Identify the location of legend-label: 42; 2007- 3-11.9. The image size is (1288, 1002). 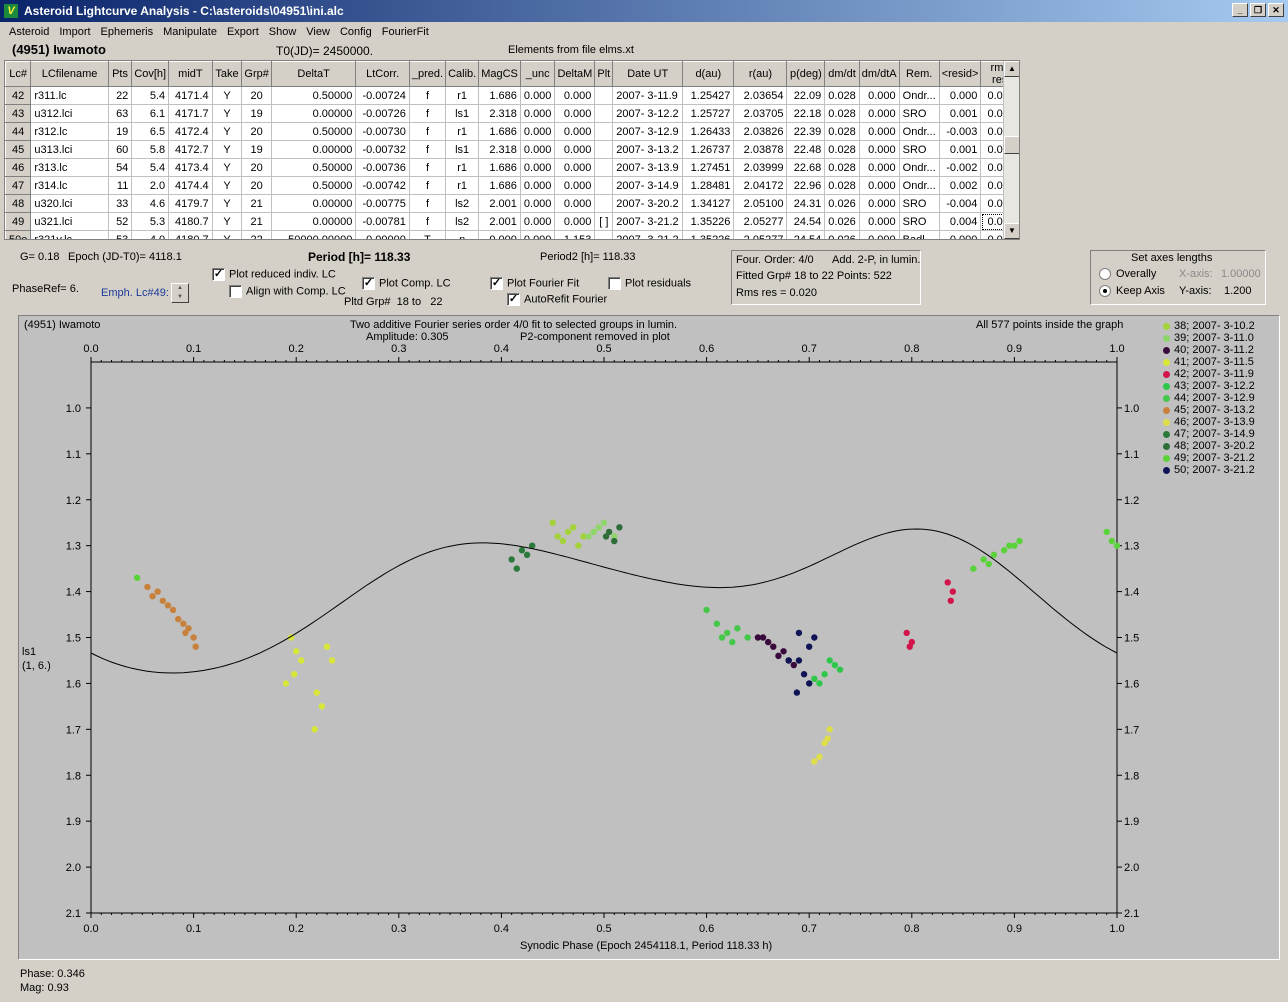
(1214, 374).